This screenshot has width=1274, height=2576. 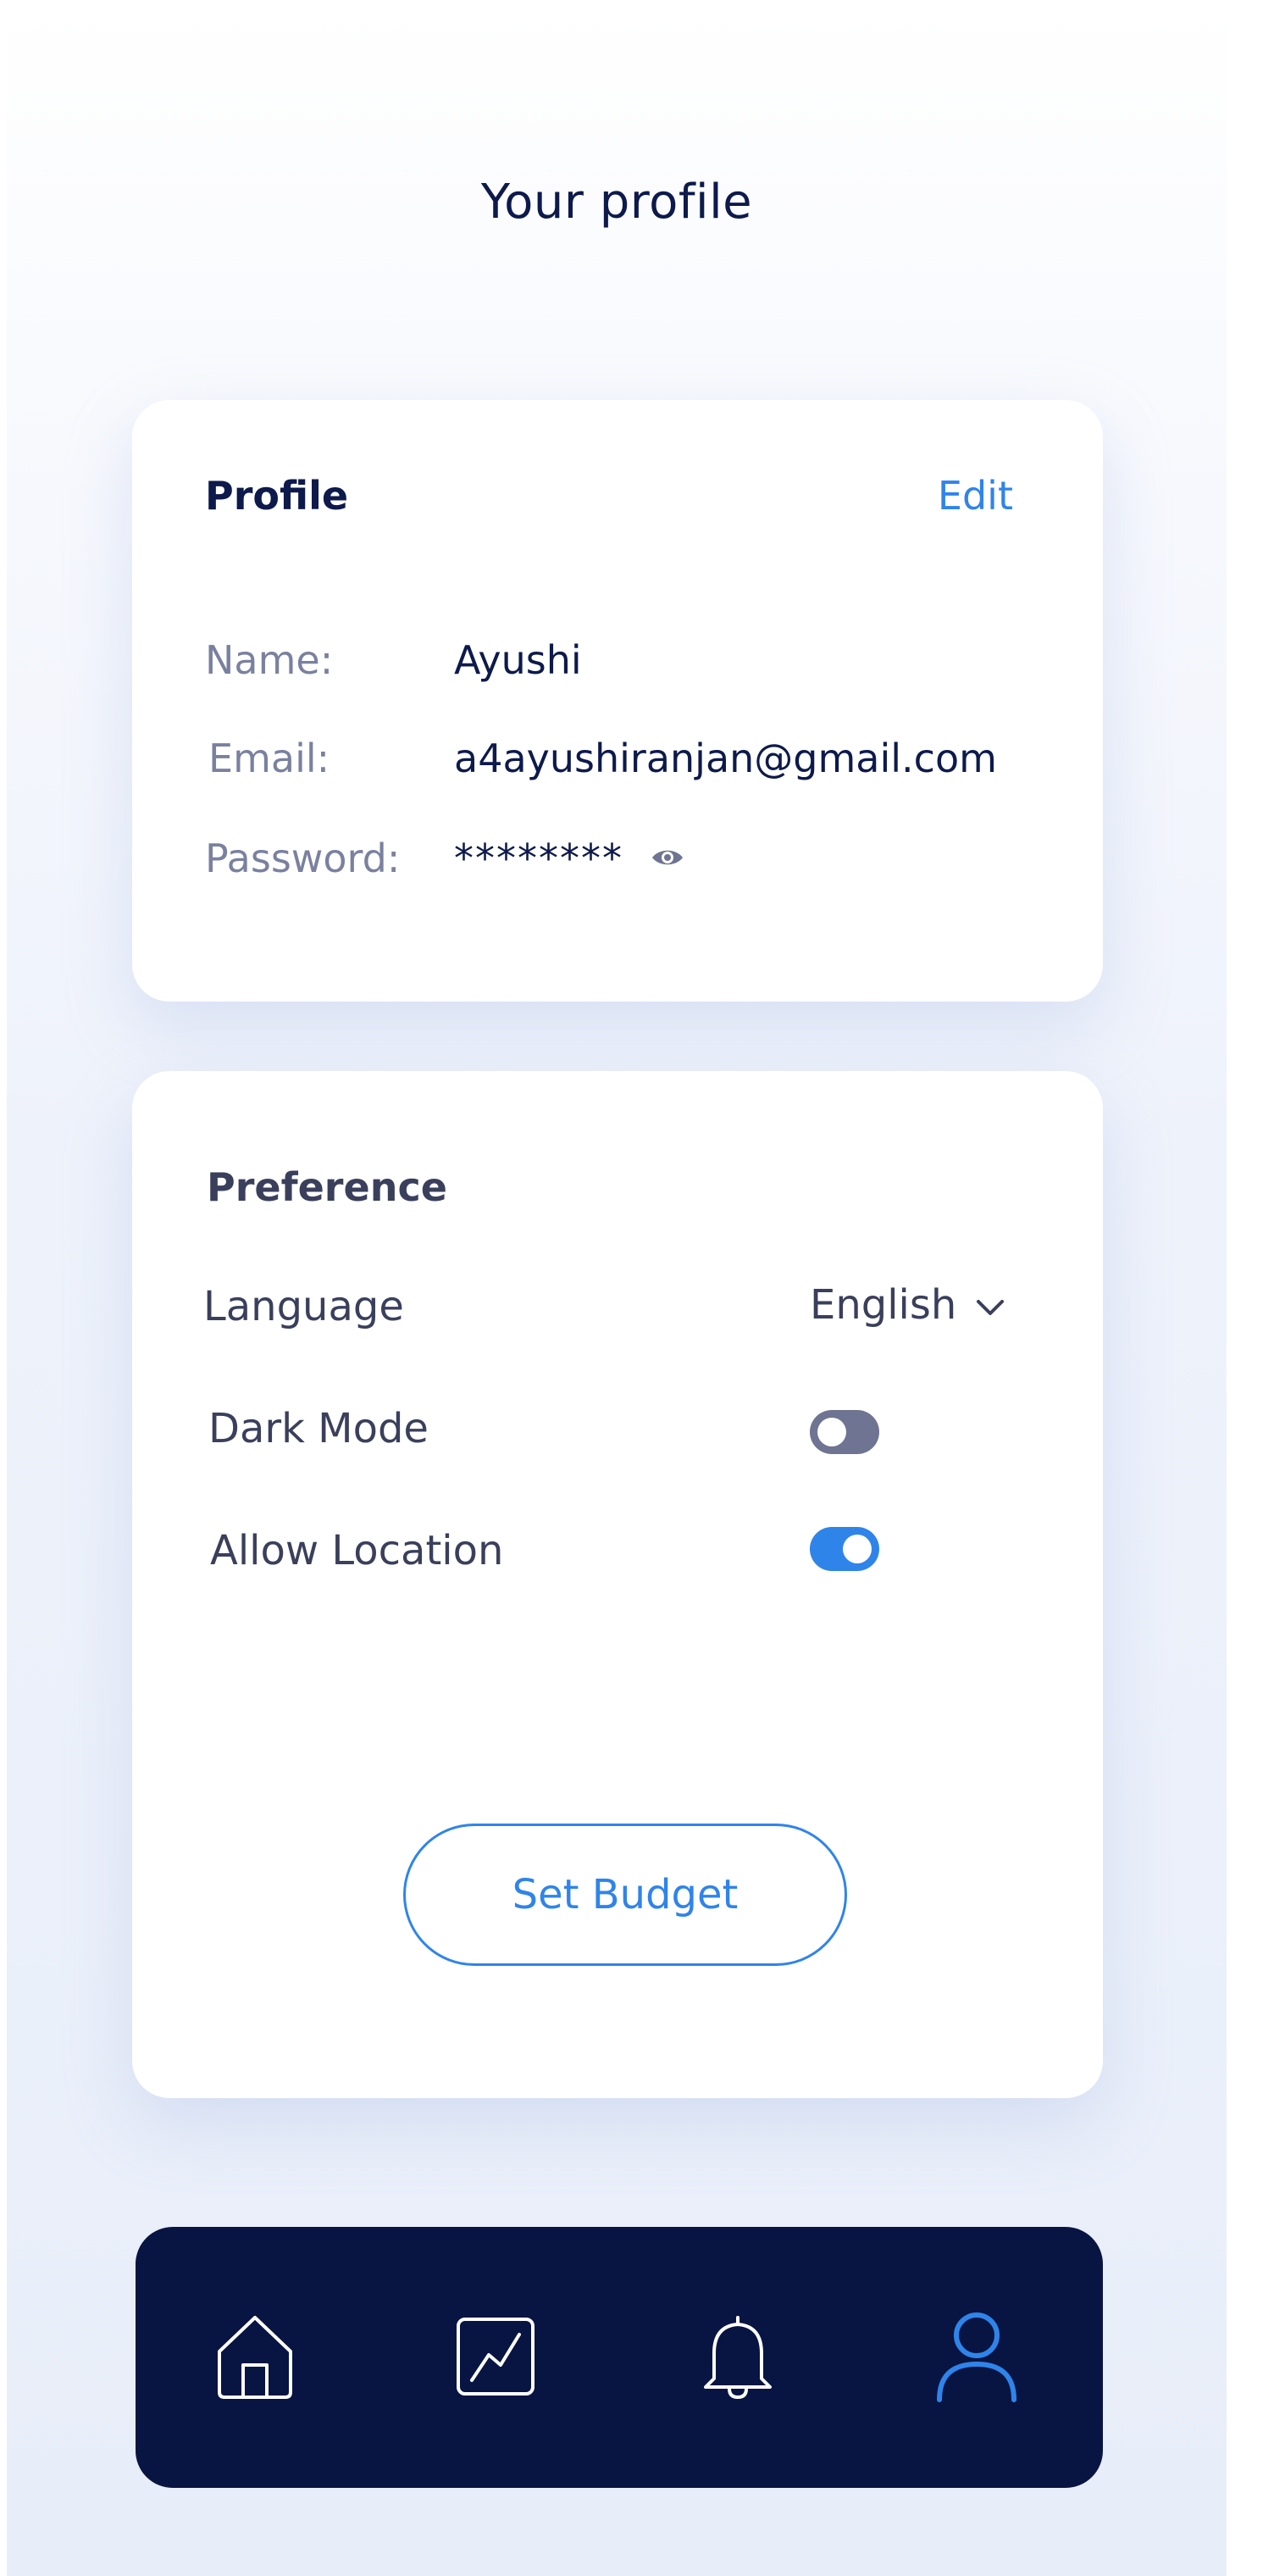 I want to click on language-select: English, so click(x=908, y=1305).